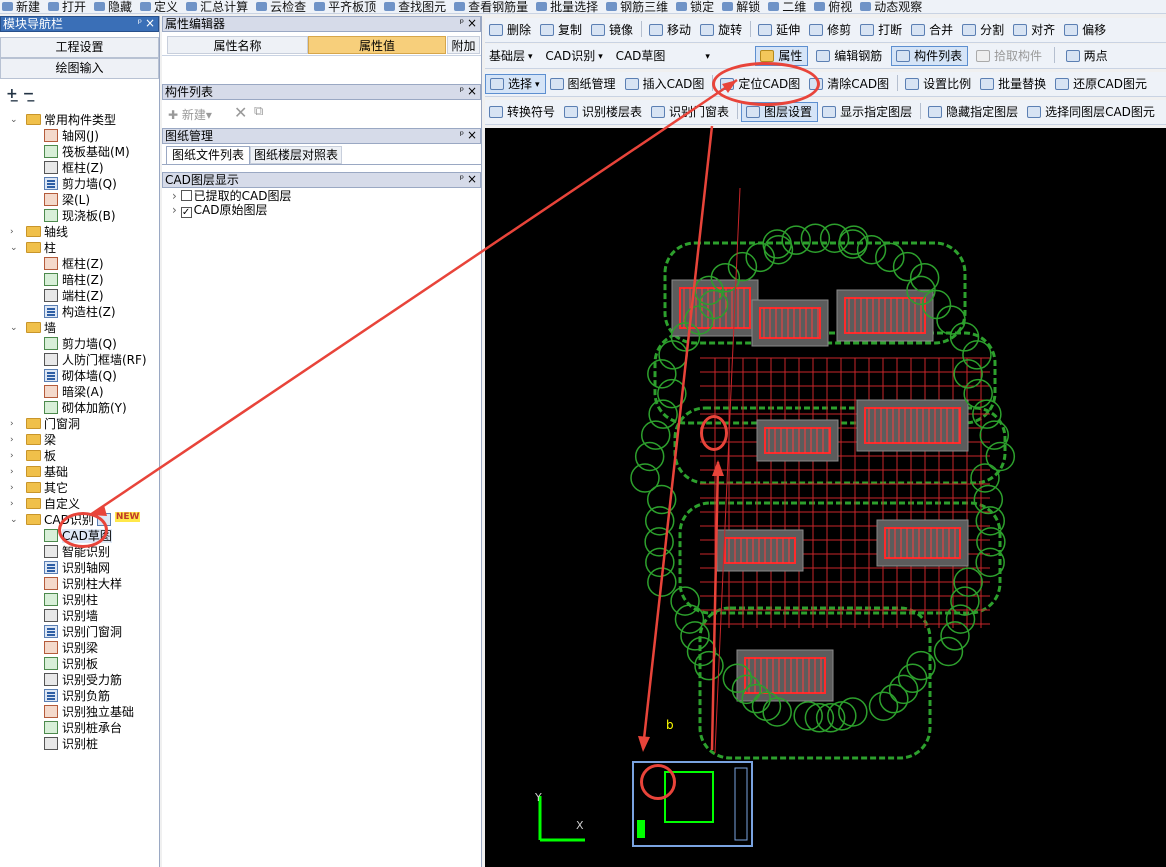 The height and width of the screenshot is (867, 1166). Describe the element at coordinates (849, 84) in the screenshot. I see `ribbon-button-row3-4: 清除CAD图` at that location.